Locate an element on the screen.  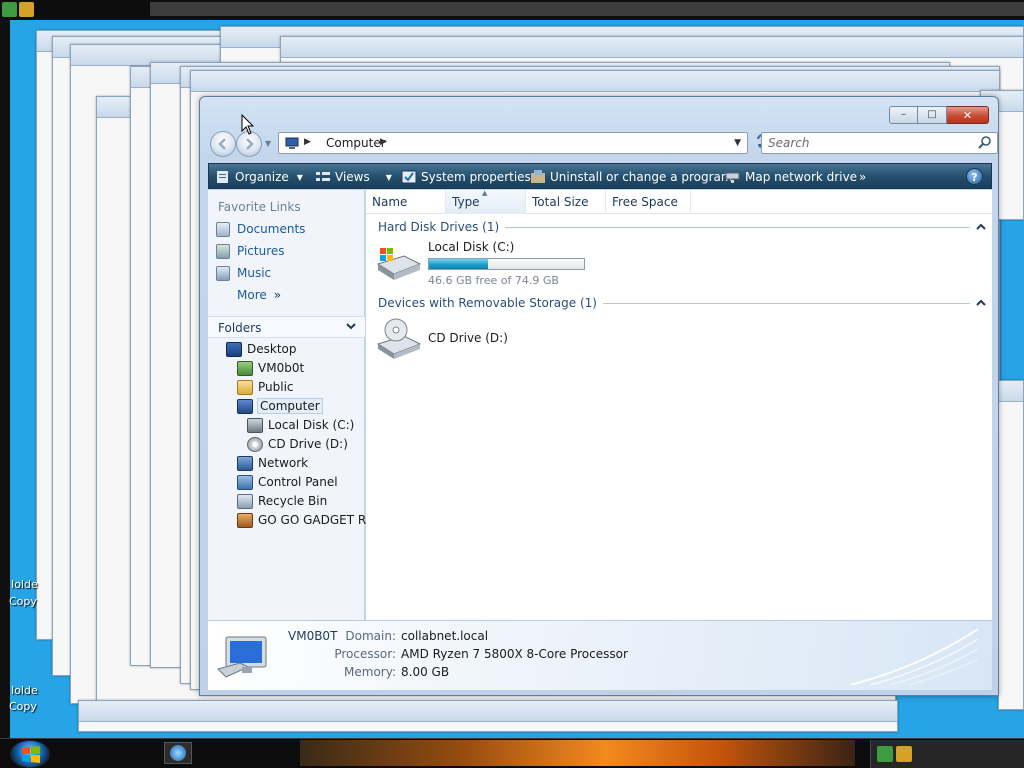
help-button: ? is located at coordinates (974, 176).